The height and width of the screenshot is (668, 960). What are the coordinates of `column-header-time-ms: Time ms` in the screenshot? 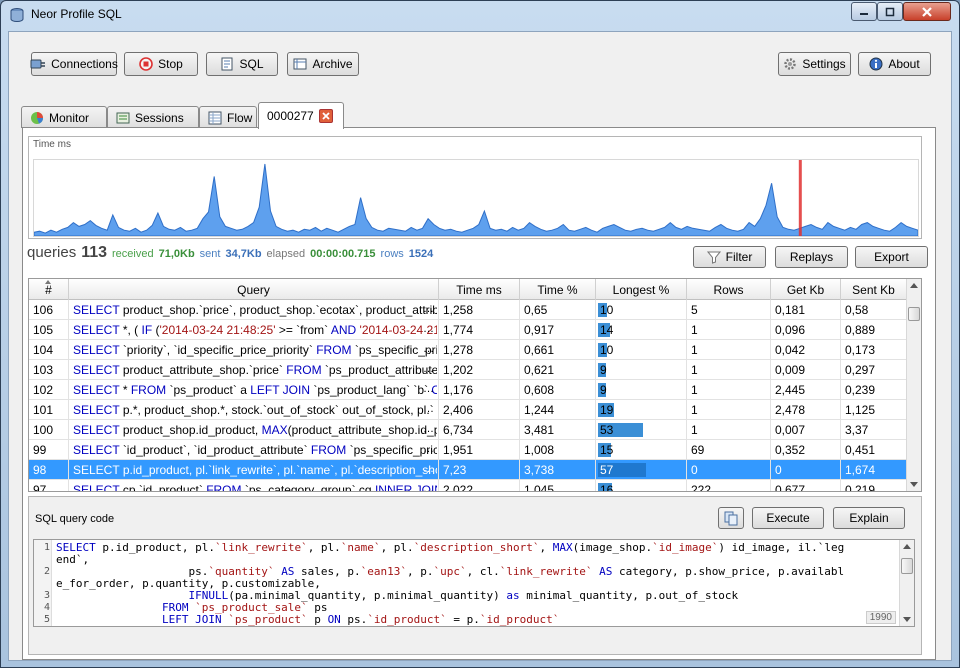 It's located at (479, 289).